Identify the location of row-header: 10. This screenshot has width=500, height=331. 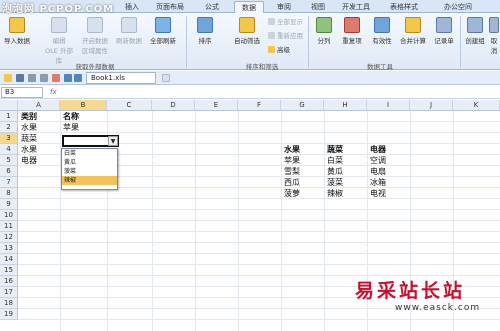
(9, 215).